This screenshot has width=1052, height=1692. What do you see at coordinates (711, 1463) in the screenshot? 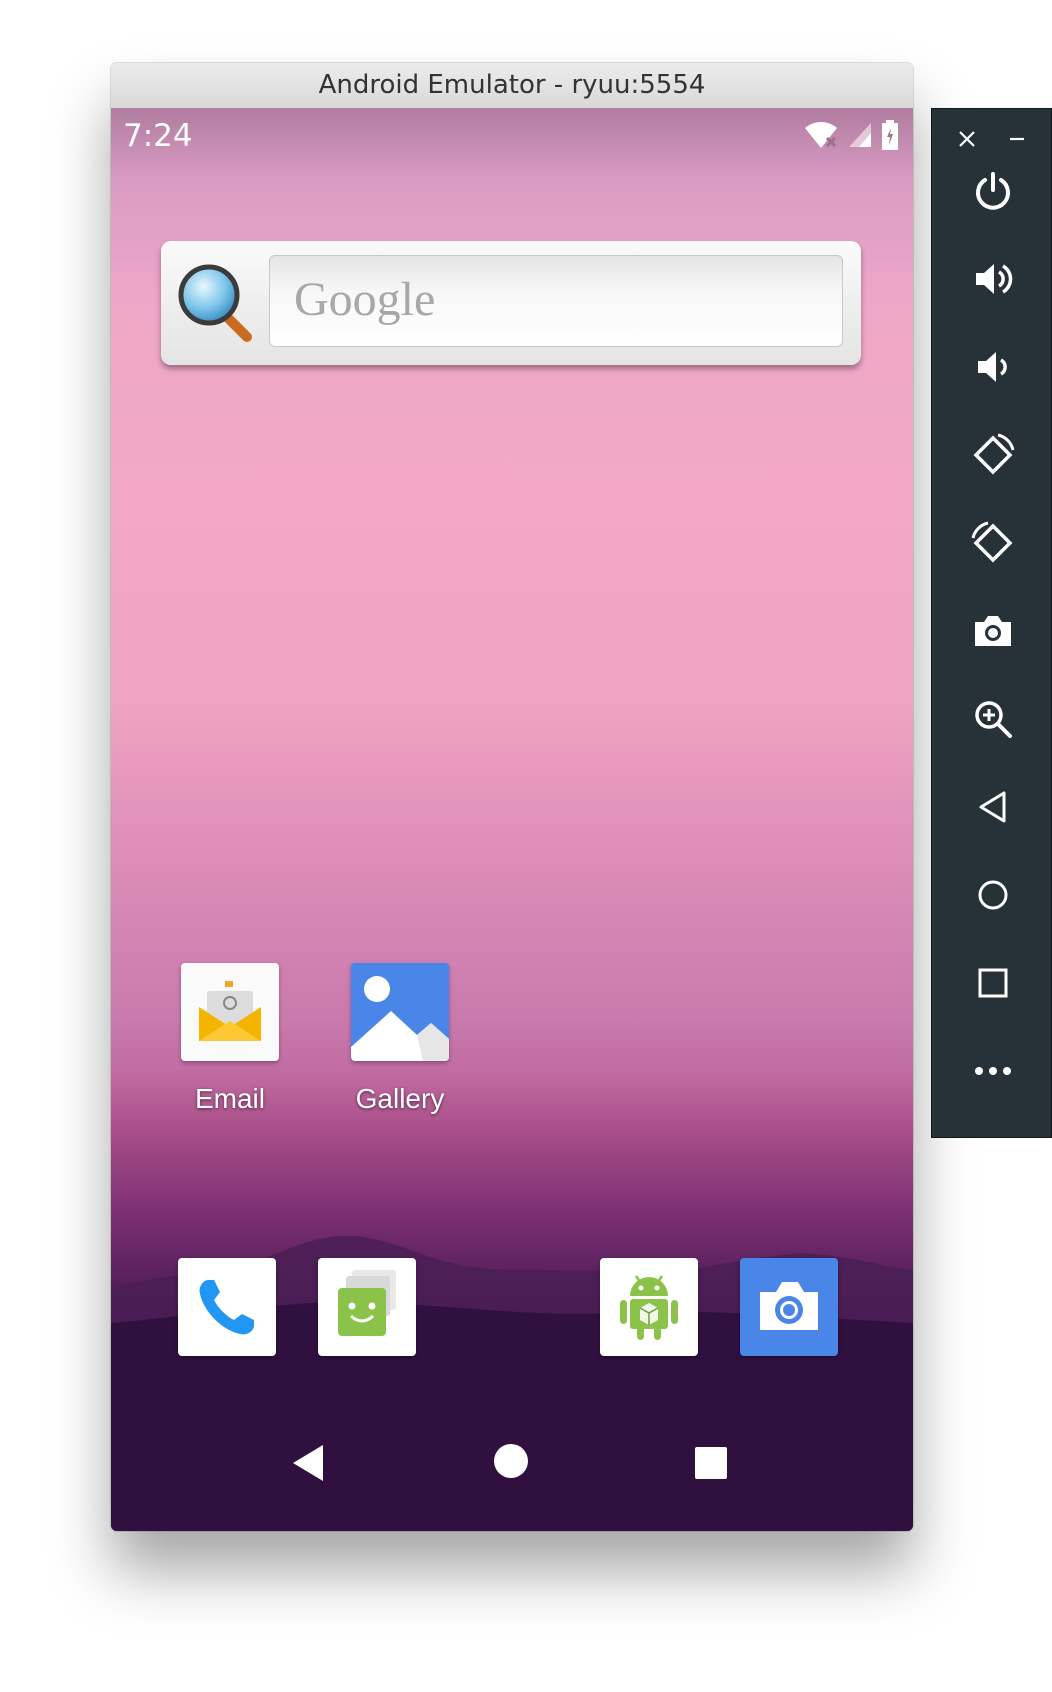
I see `recents-icon` at bounding box center [711, 1463].